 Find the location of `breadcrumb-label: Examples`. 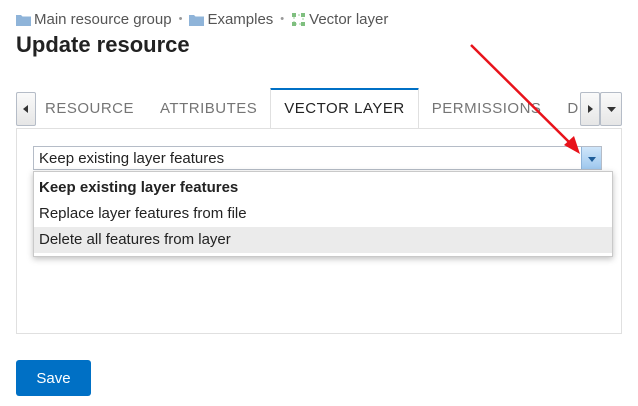

breadcrumb-label: Examples is located at coordinates (240, 19).